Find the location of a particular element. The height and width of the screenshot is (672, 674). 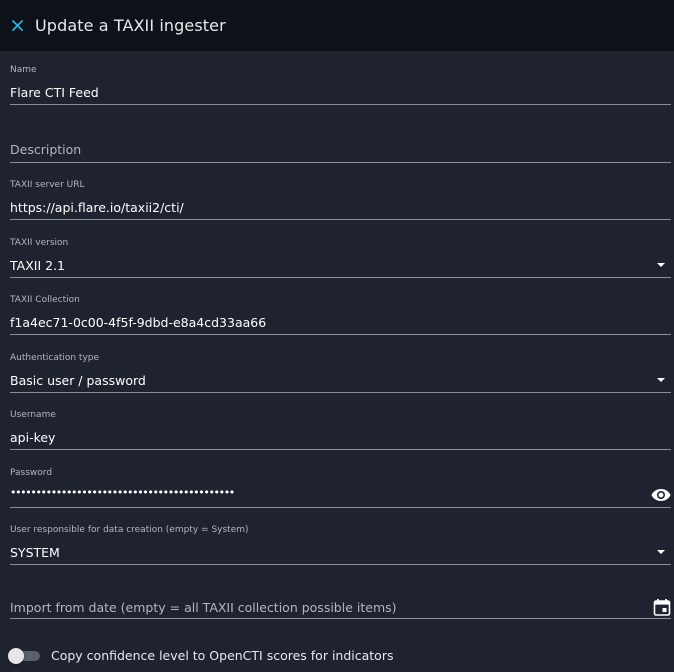

auth-type-value: Basic user / password is located at coordinates (78, 380).